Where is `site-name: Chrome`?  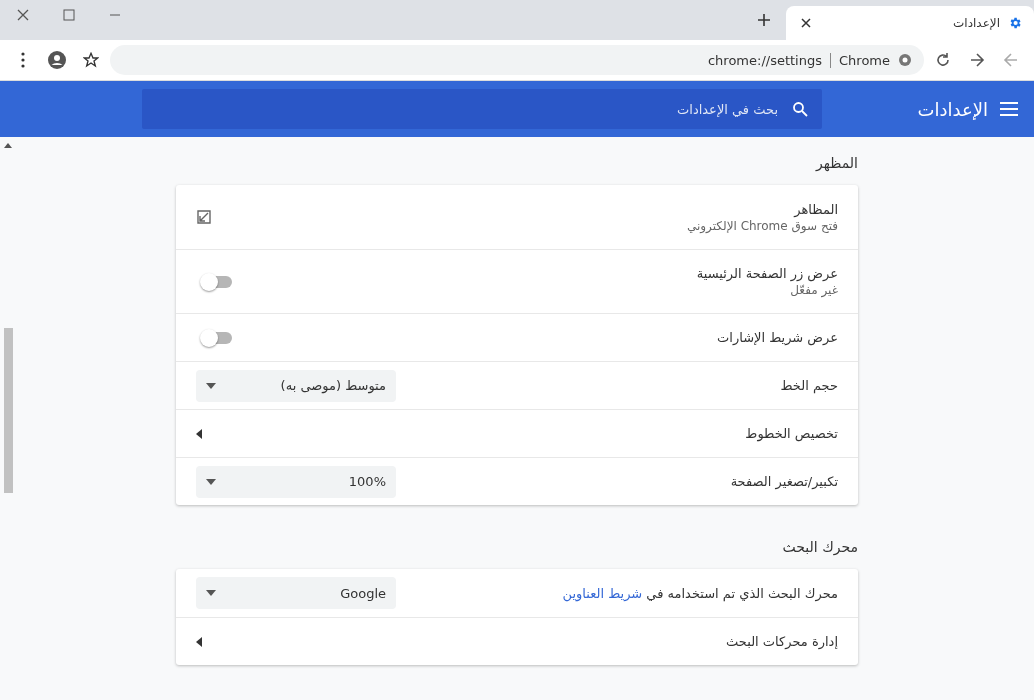
site-name: Chrome is located at coordinates (860, 60).